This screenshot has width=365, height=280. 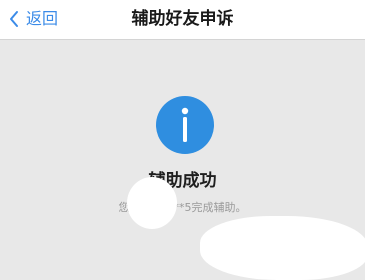 I want to click on page-title: 辅助好友申诉, so click(x=182, y=19).